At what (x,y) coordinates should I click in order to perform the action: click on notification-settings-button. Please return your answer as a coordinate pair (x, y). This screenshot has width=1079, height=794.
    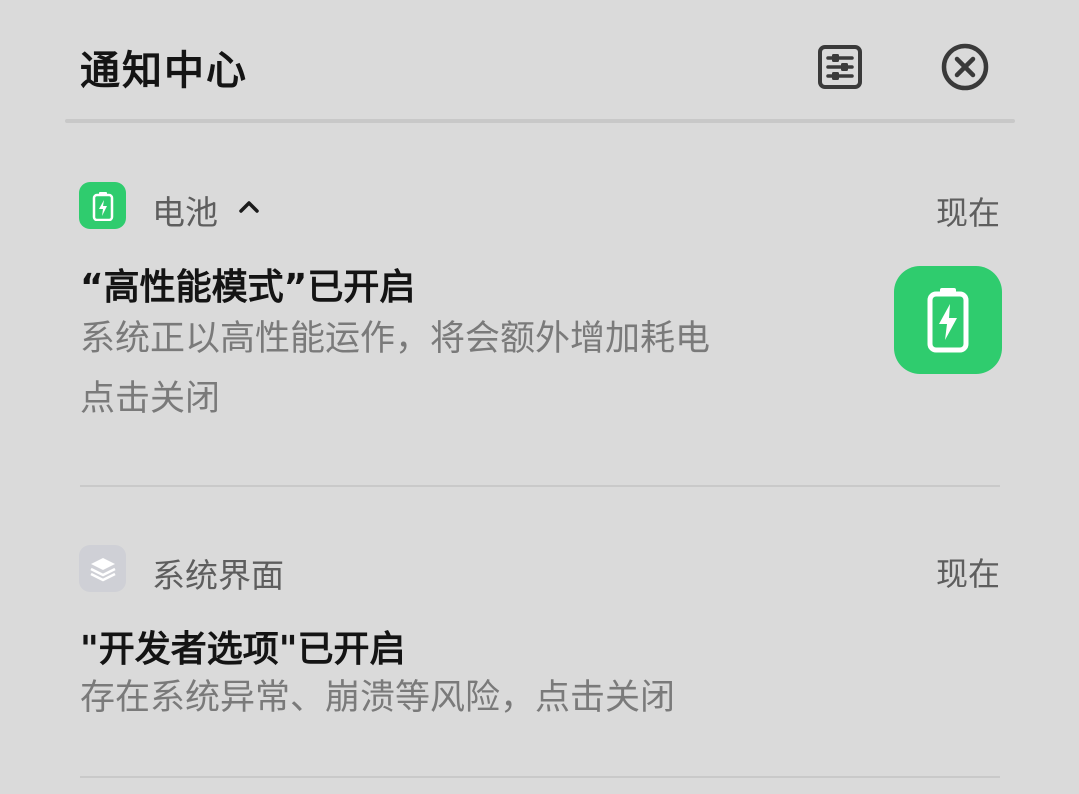
    Looking at the image, I should click on (840, 67).